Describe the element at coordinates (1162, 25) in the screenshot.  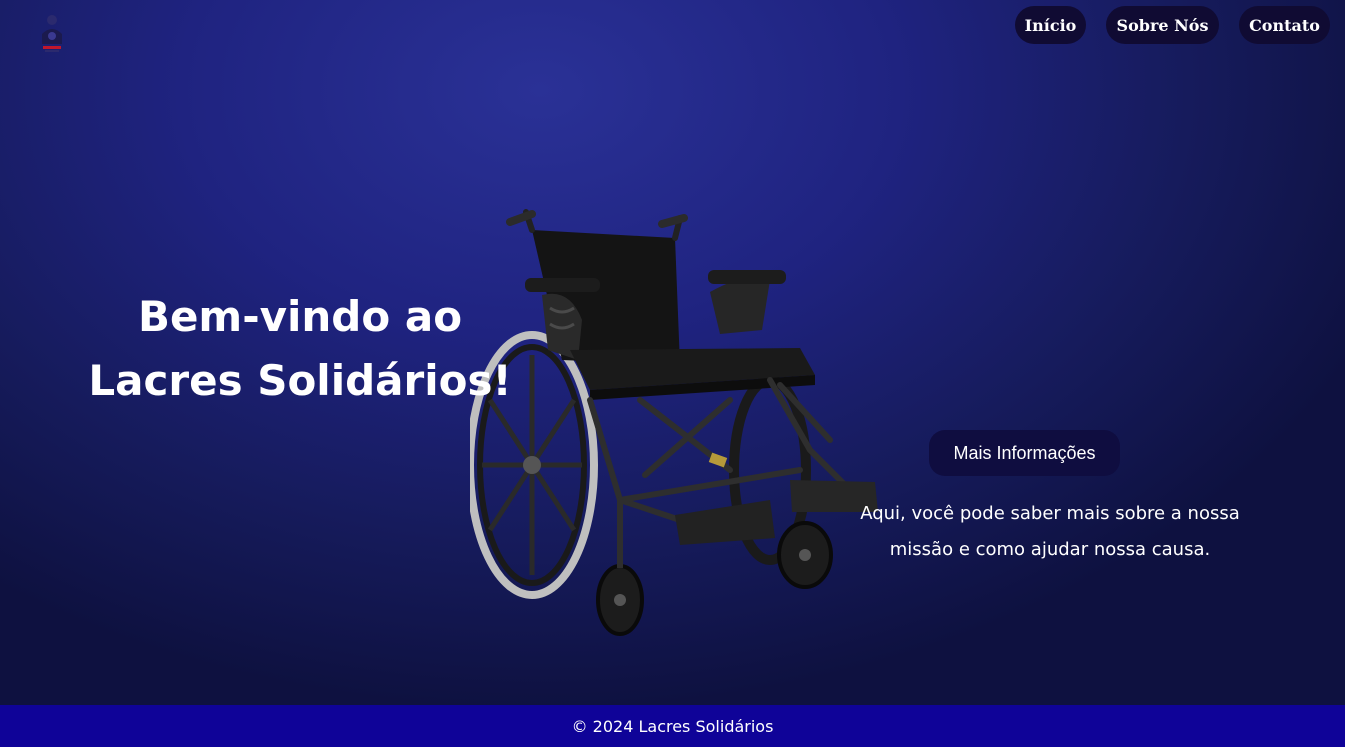
I see `nav-sobre-nos-button: Sobre Nós` at that location.